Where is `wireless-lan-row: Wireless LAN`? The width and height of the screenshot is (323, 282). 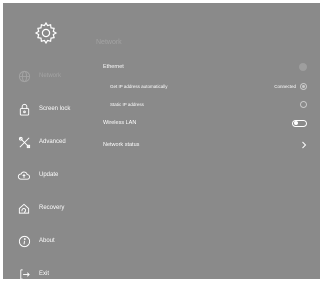 wireless-lan-row: Wireless LAN is located at coordinates (205, 123).